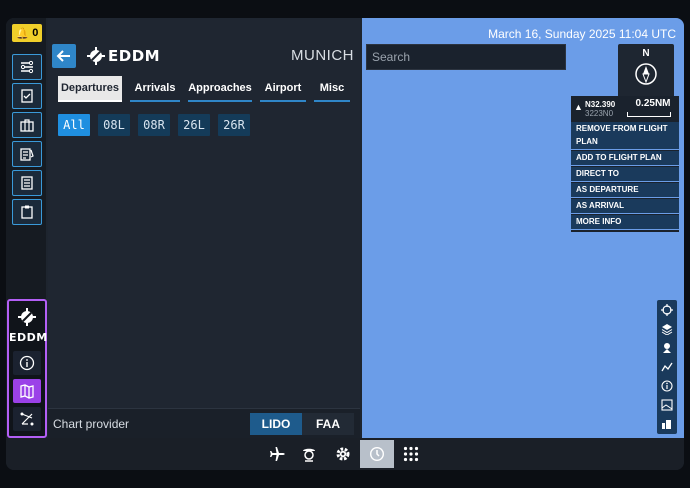  Describe the element at coordinates (276, 424) in the screenshot. I see `provider-lido-button: LIDO` at that location.